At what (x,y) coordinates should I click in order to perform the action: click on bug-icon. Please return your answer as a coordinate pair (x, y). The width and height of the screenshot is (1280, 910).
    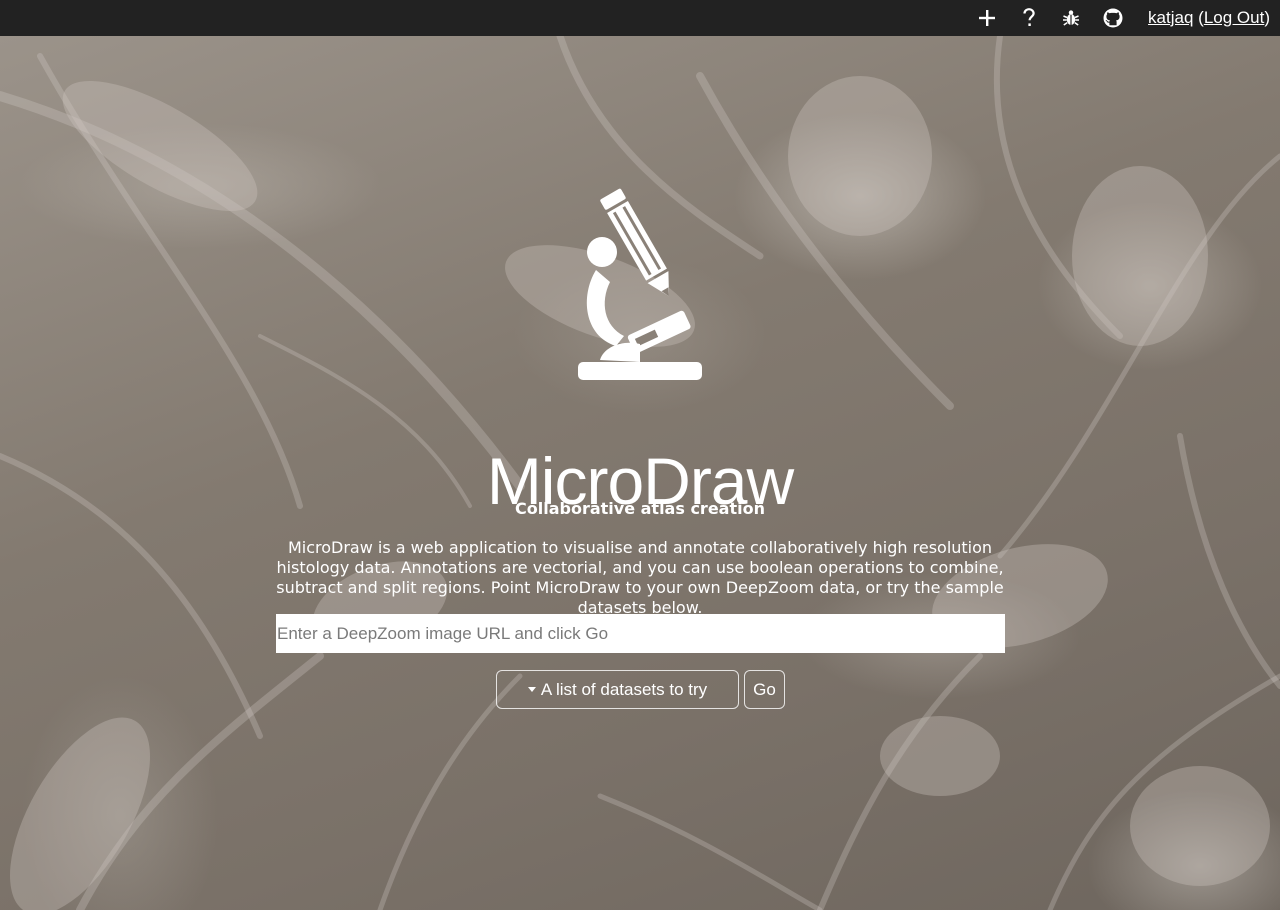
    Looking at the image, I should click on (1071, 18).